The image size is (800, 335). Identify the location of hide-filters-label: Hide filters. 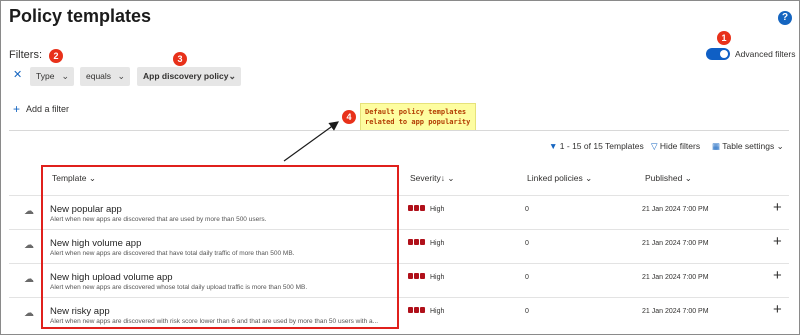
(680, 146).